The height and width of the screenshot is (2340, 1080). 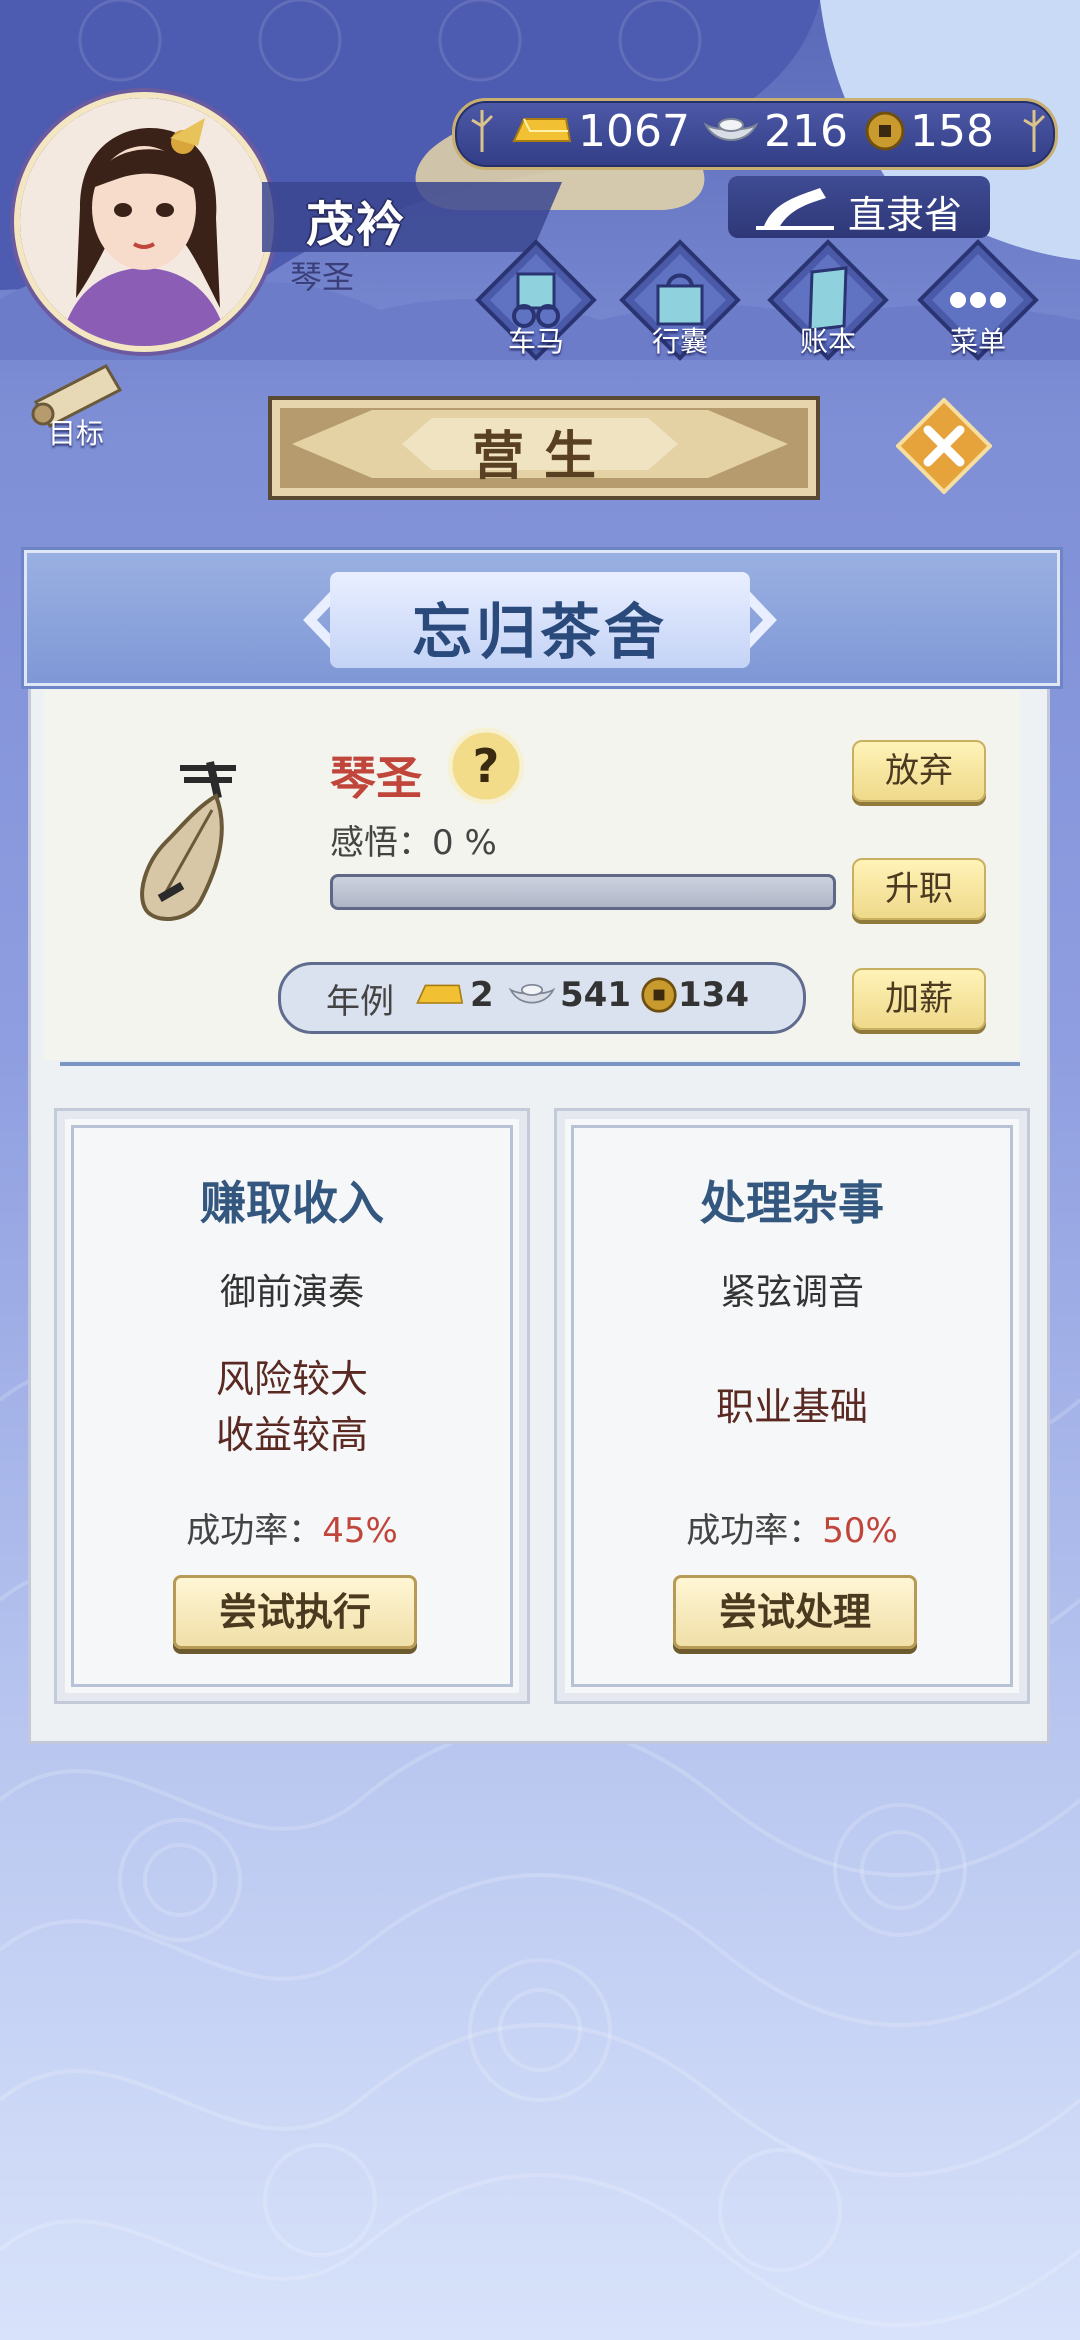 I want to click on salary-gold: 2, so click(x=451, y=995).